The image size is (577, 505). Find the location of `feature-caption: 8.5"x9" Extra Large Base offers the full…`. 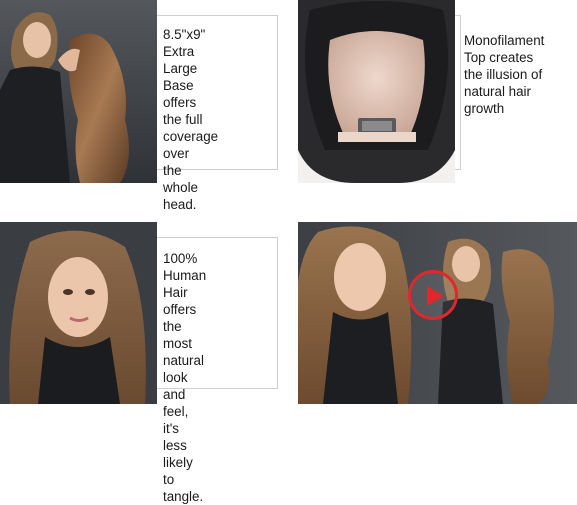

feature-caption: 8.5"x9" Extra Large Base offers the full… is located at coordinates (191, 119).